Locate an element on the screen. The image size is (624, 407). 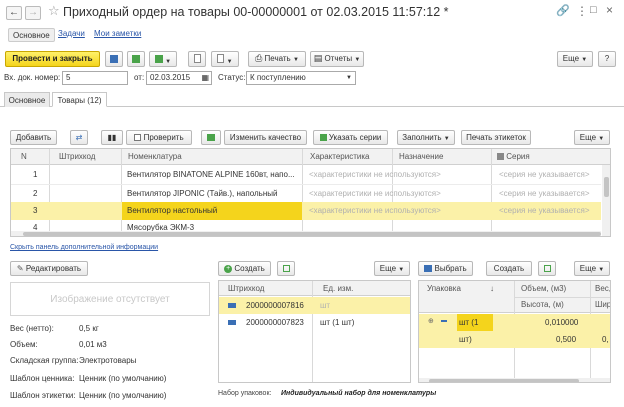
col-characteristic: Характеристика is located at coordinates (339, 157).